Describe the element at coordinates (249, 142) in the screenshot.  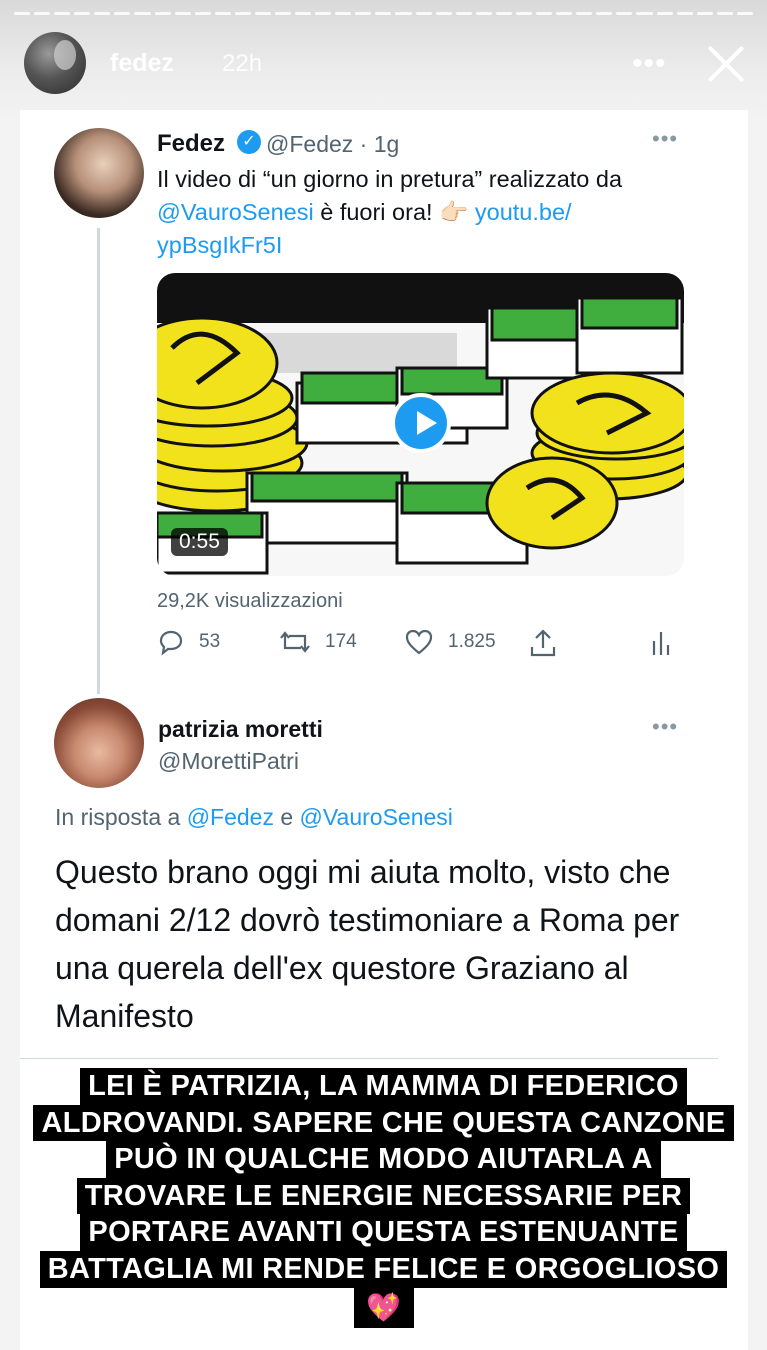
I see `verified-badge-icon: ✓` at that location.